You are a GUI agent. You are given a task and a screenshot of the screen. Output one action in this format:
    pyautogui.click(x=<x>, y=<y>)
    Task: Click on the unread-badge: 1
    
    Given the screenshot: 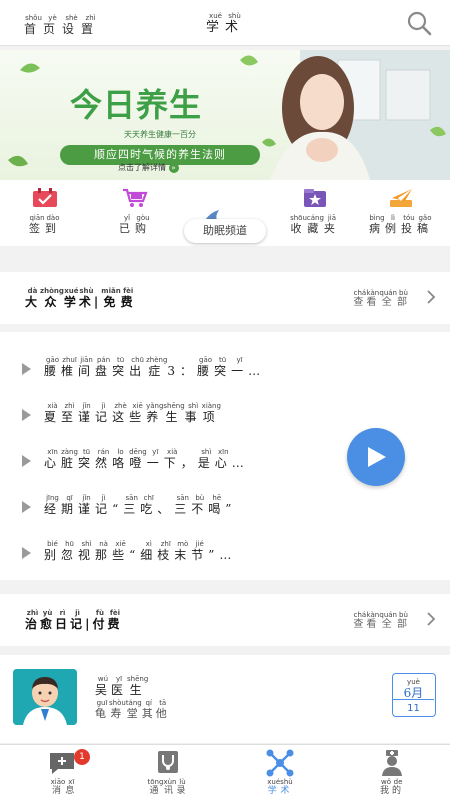 What is the action you would take?
    pyautogui.click(x=82, y=757)
    